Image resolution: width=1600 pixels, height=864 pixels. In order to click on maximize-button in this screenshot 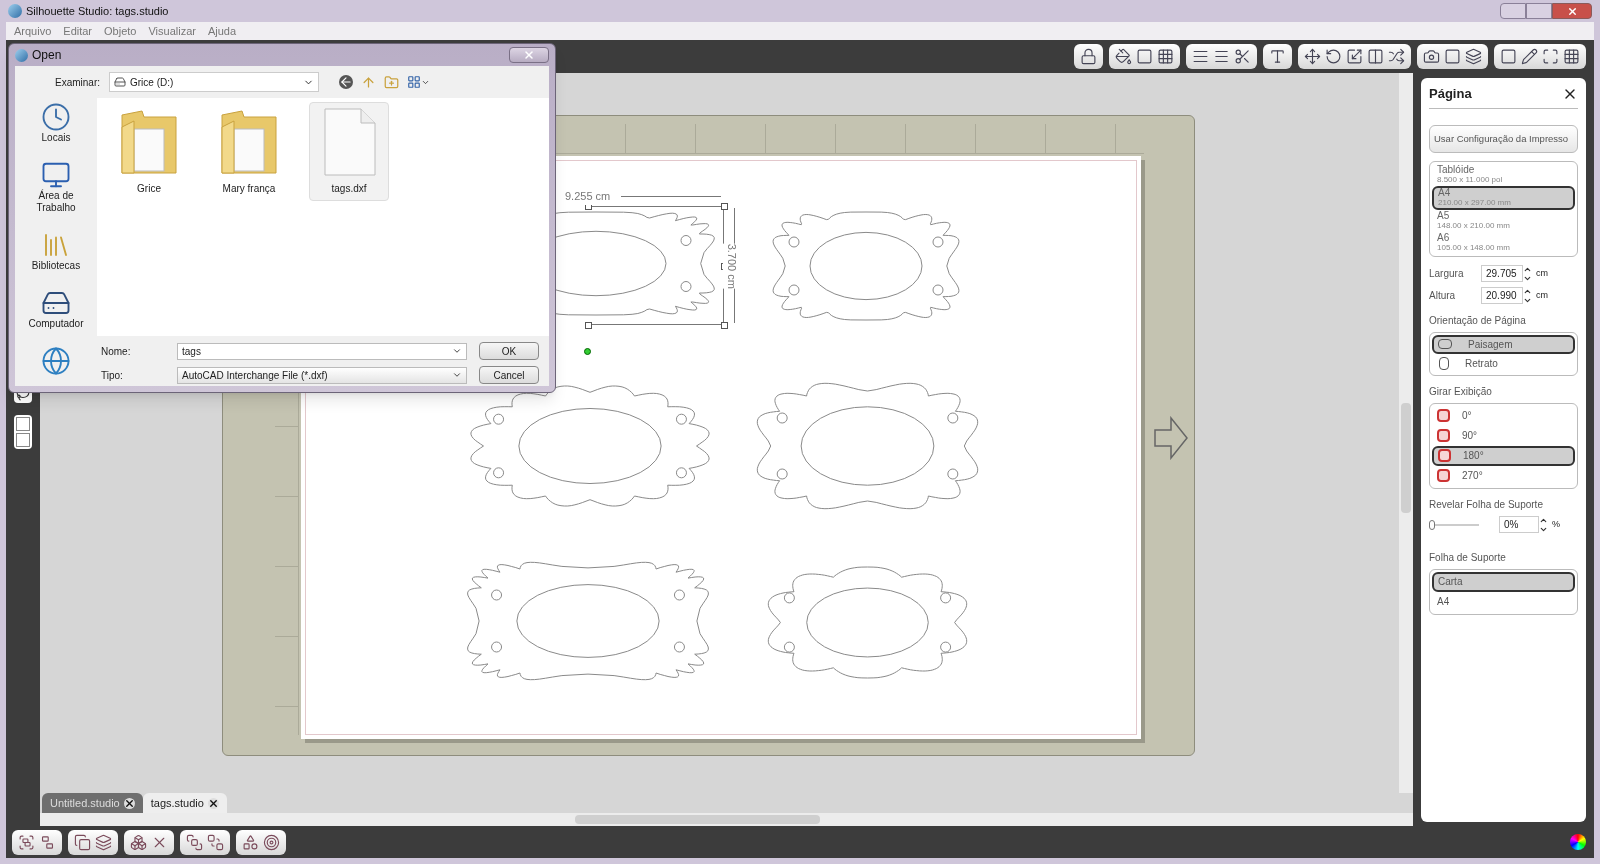, I will do `click(1539, 11)`.